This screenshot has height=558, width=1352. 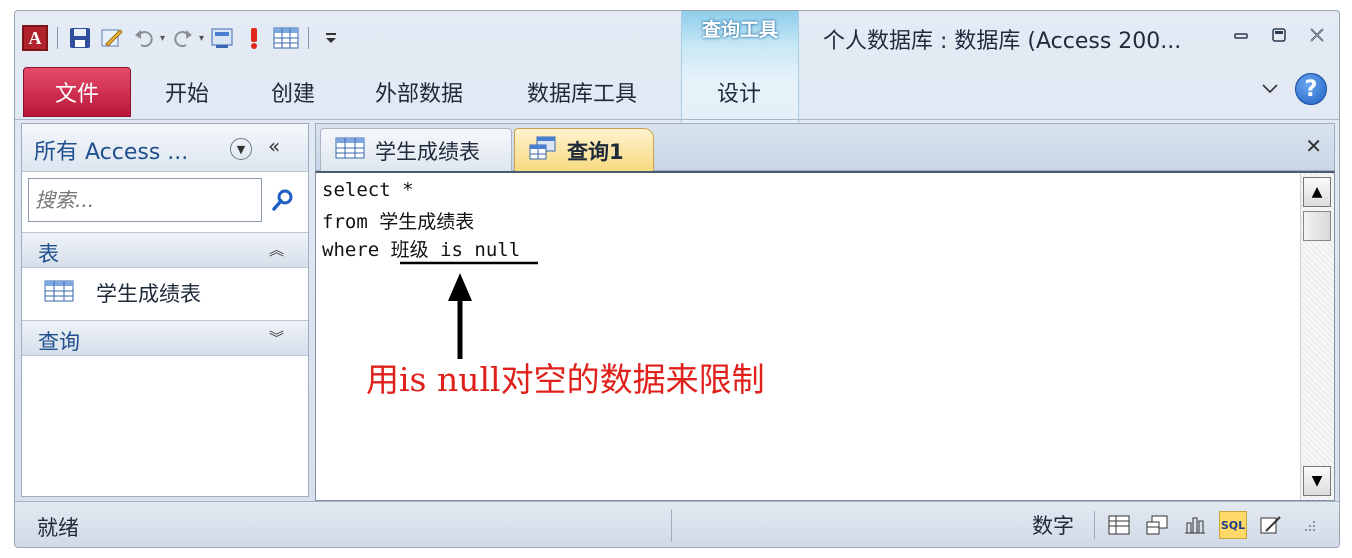 What do you see at coordinates (77, 92) in the screenshot?
I see `tab-file: 文件` at bounding box center [77, 92].